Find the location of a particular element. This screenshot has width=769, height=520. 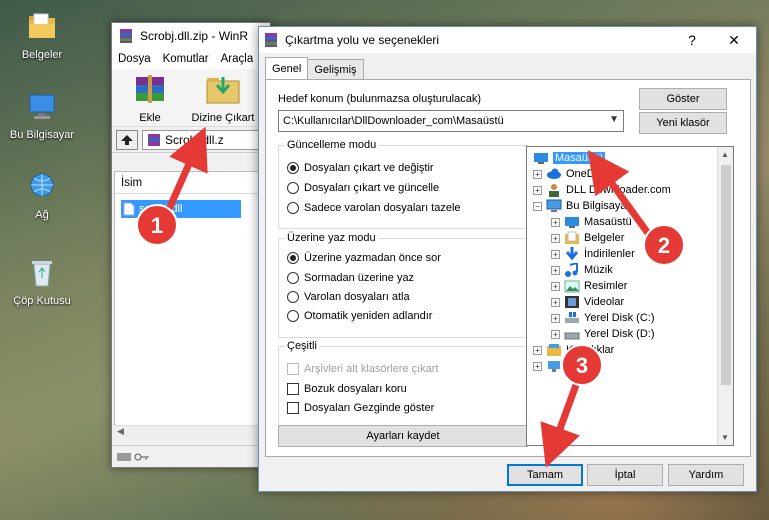

libraries-icon is located at coordinates (554, 350).